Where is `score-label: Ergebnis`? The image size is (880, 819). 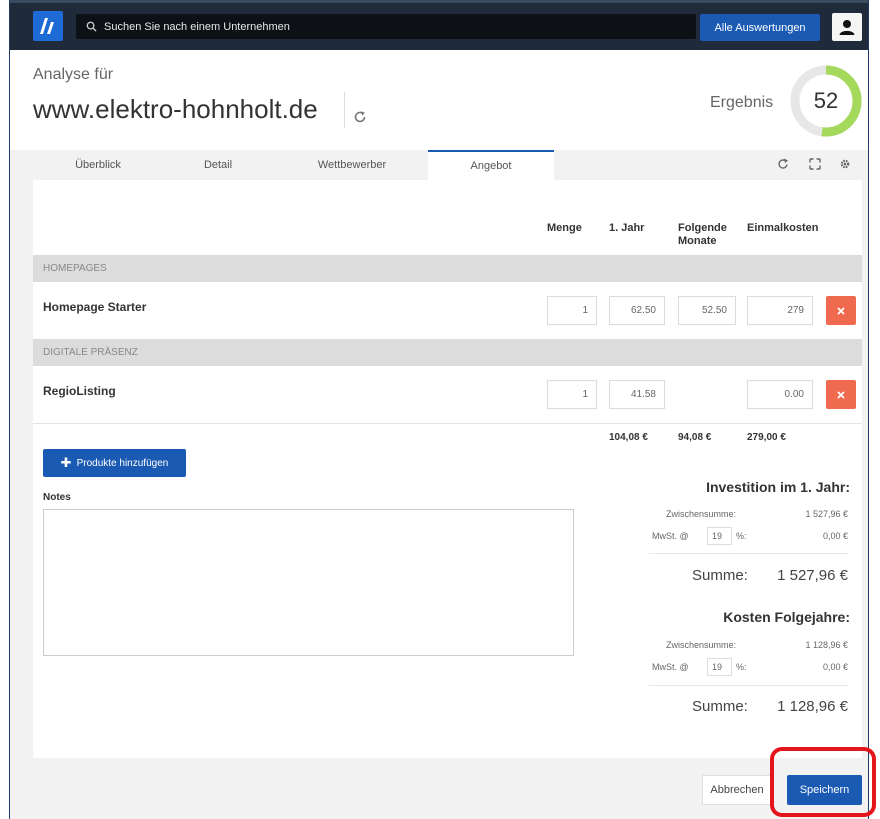
score-label: Ergebnis is located at coordinates (742, 102).